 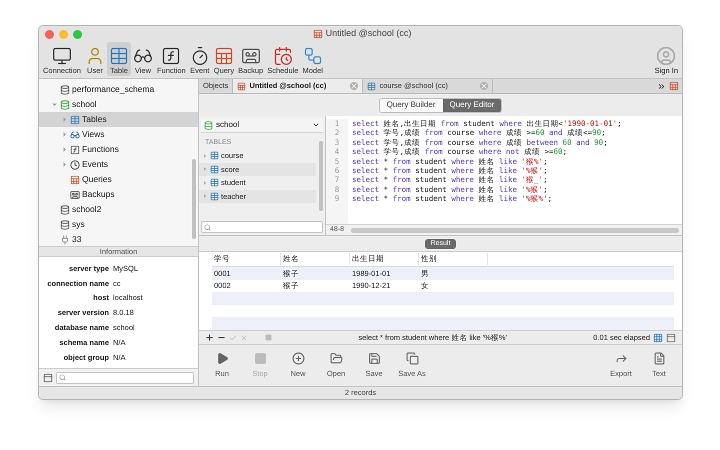 I want to click on folder-icon, so click(x=336, y=358).